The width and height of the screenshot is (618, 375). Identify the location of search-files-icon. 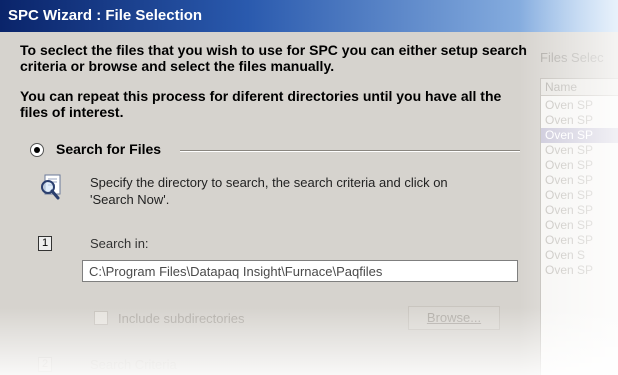
(52, 187).